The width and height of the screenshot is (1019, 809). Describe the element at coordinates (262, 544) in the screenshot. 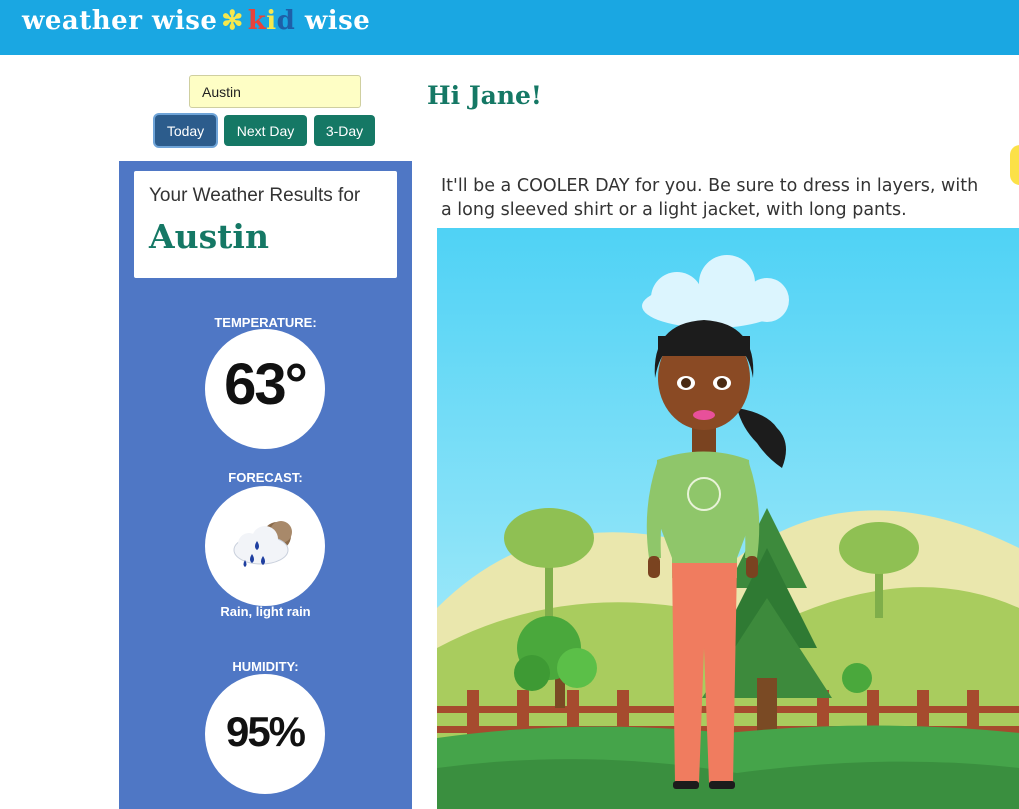

I see `rain-cloud-icon` at that location.